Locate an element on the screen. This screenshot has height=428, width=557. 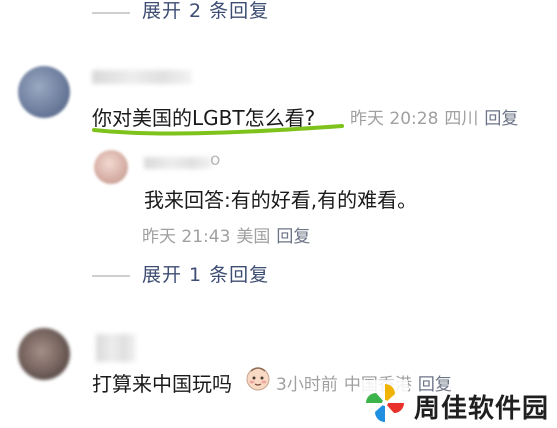
reply-text: 我来回答:有的好看,有的难看。 is located at coordinates (281, 200).